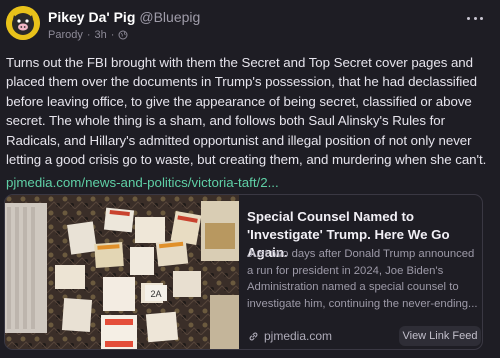  What do you see at coordinates (253, 336) in the screenshot?
I see `link-icon` at bounding box center [253, 336].